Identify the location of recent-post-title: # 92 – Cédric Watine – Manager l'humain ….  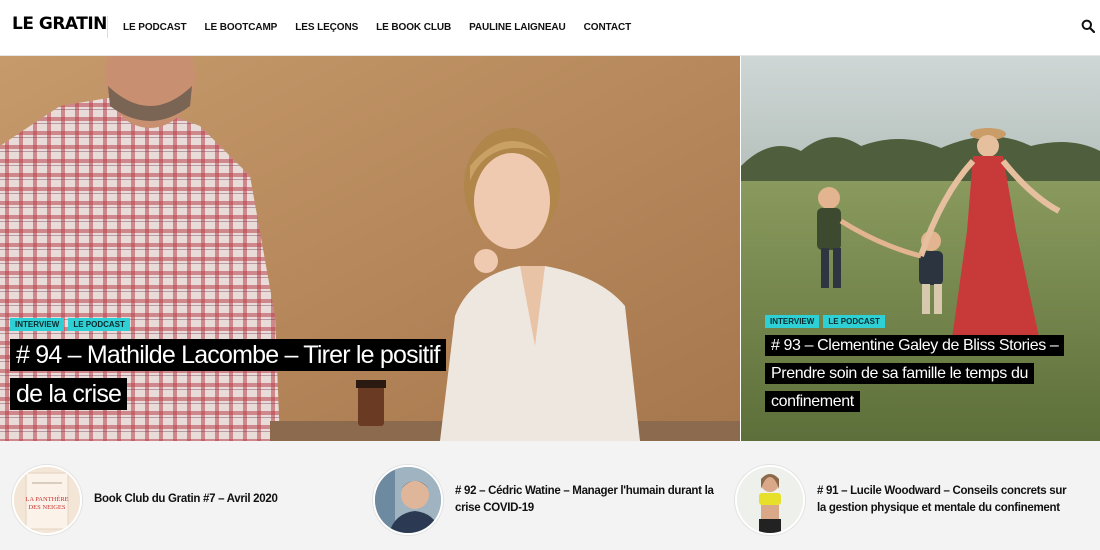
(585, 500).